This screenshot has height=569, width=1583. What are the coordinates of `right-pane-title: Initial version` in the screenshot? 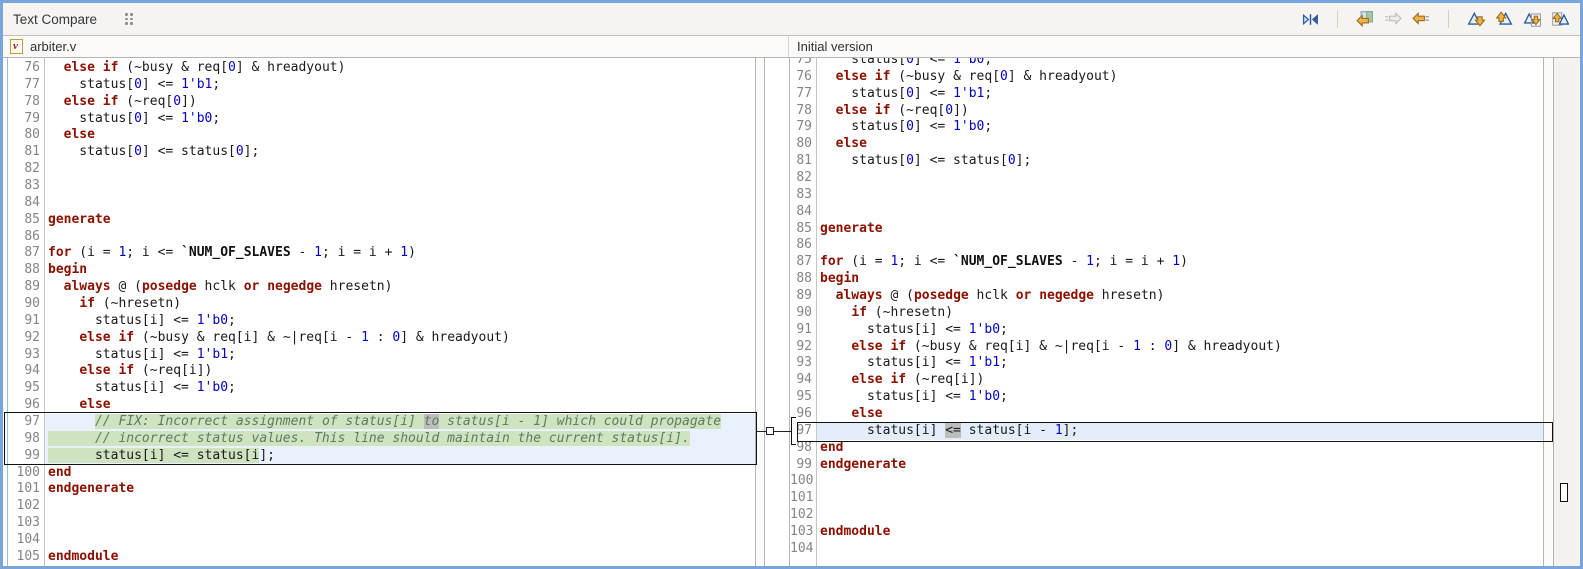 It's located at (835, 46).